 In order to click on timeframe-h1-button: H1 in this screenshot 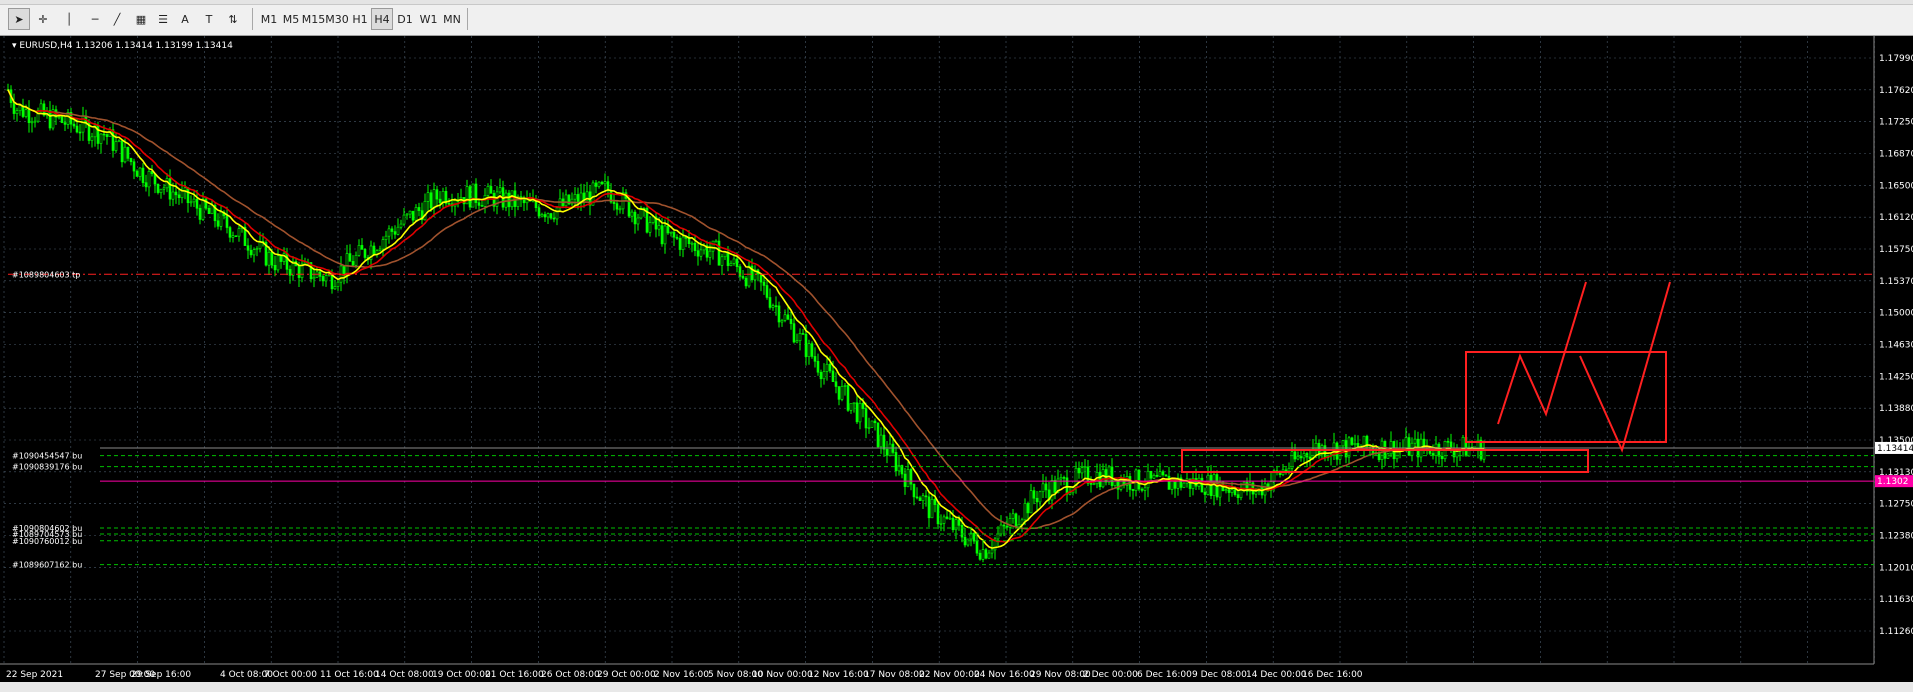, I will do `click(360, 19)`.